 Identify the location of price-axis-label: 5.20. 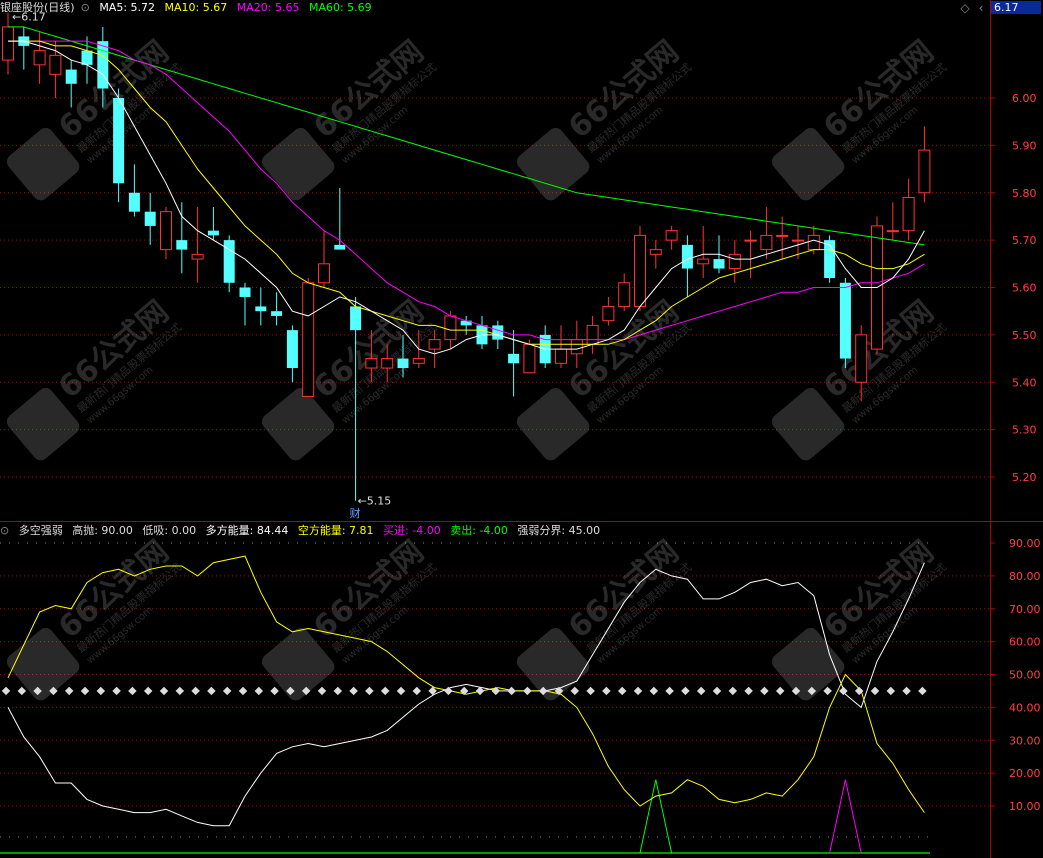
(1024, 477).